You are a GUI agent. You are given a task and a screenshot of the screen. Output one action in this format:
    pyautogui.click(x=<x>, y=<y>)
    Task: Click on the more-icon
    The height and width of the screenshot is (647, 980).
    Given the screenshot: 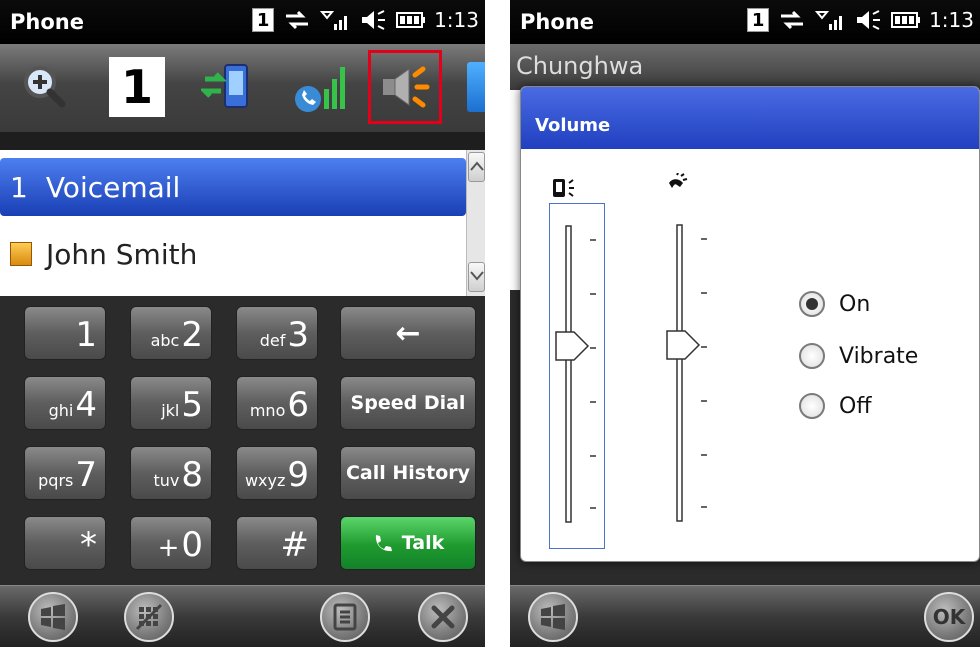 What is the action you would take?
    pyautogui.click(x=476, y=87)
    